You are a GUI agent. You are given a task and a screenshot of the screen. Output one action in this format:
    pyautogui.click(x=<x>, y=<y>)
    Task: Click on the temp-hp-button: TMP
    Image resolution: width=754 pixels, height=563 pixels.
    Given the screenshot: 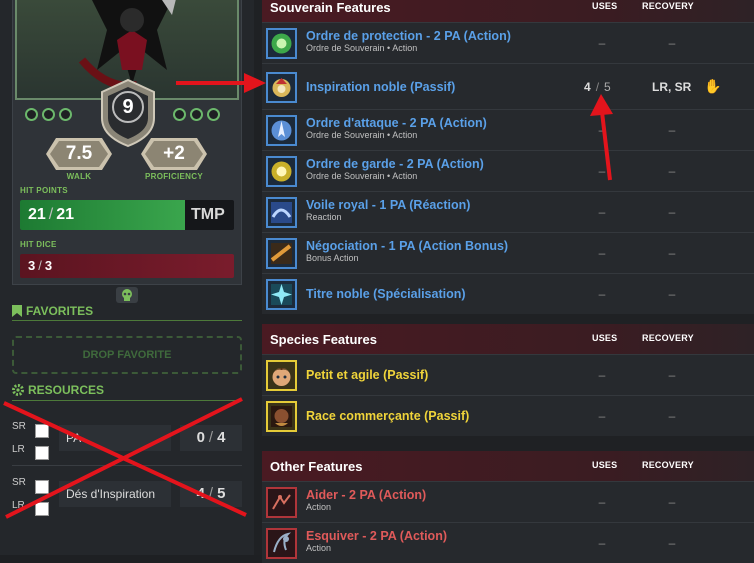 What is the action you would take?
    pyautogui.click(x=208, y=215)
    